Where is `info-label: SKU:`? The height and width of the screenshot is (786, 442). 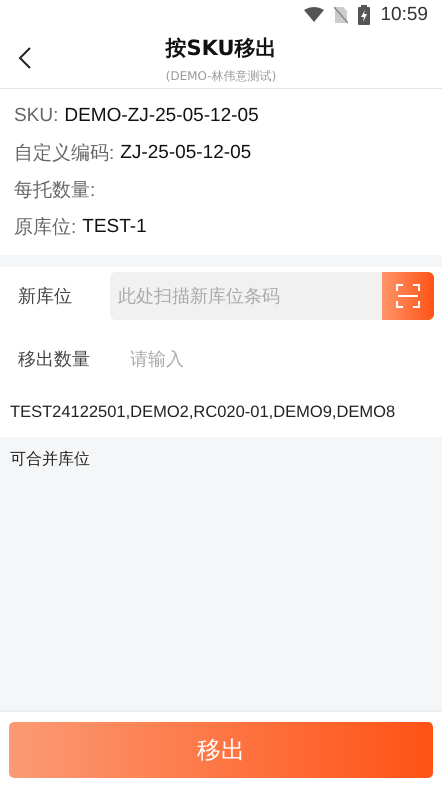
info-label: SKU: is located at coordinates (36, 115).